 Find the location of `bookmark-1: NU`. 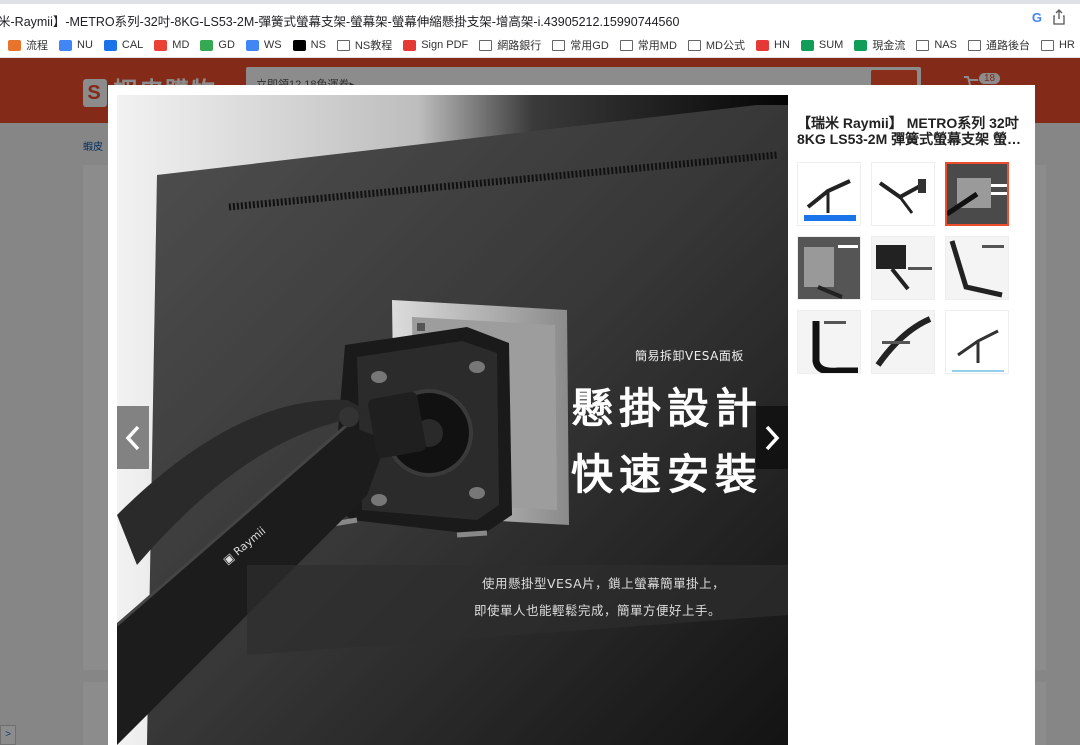

bookmark-1: NU is located at coordinates (76, 45).